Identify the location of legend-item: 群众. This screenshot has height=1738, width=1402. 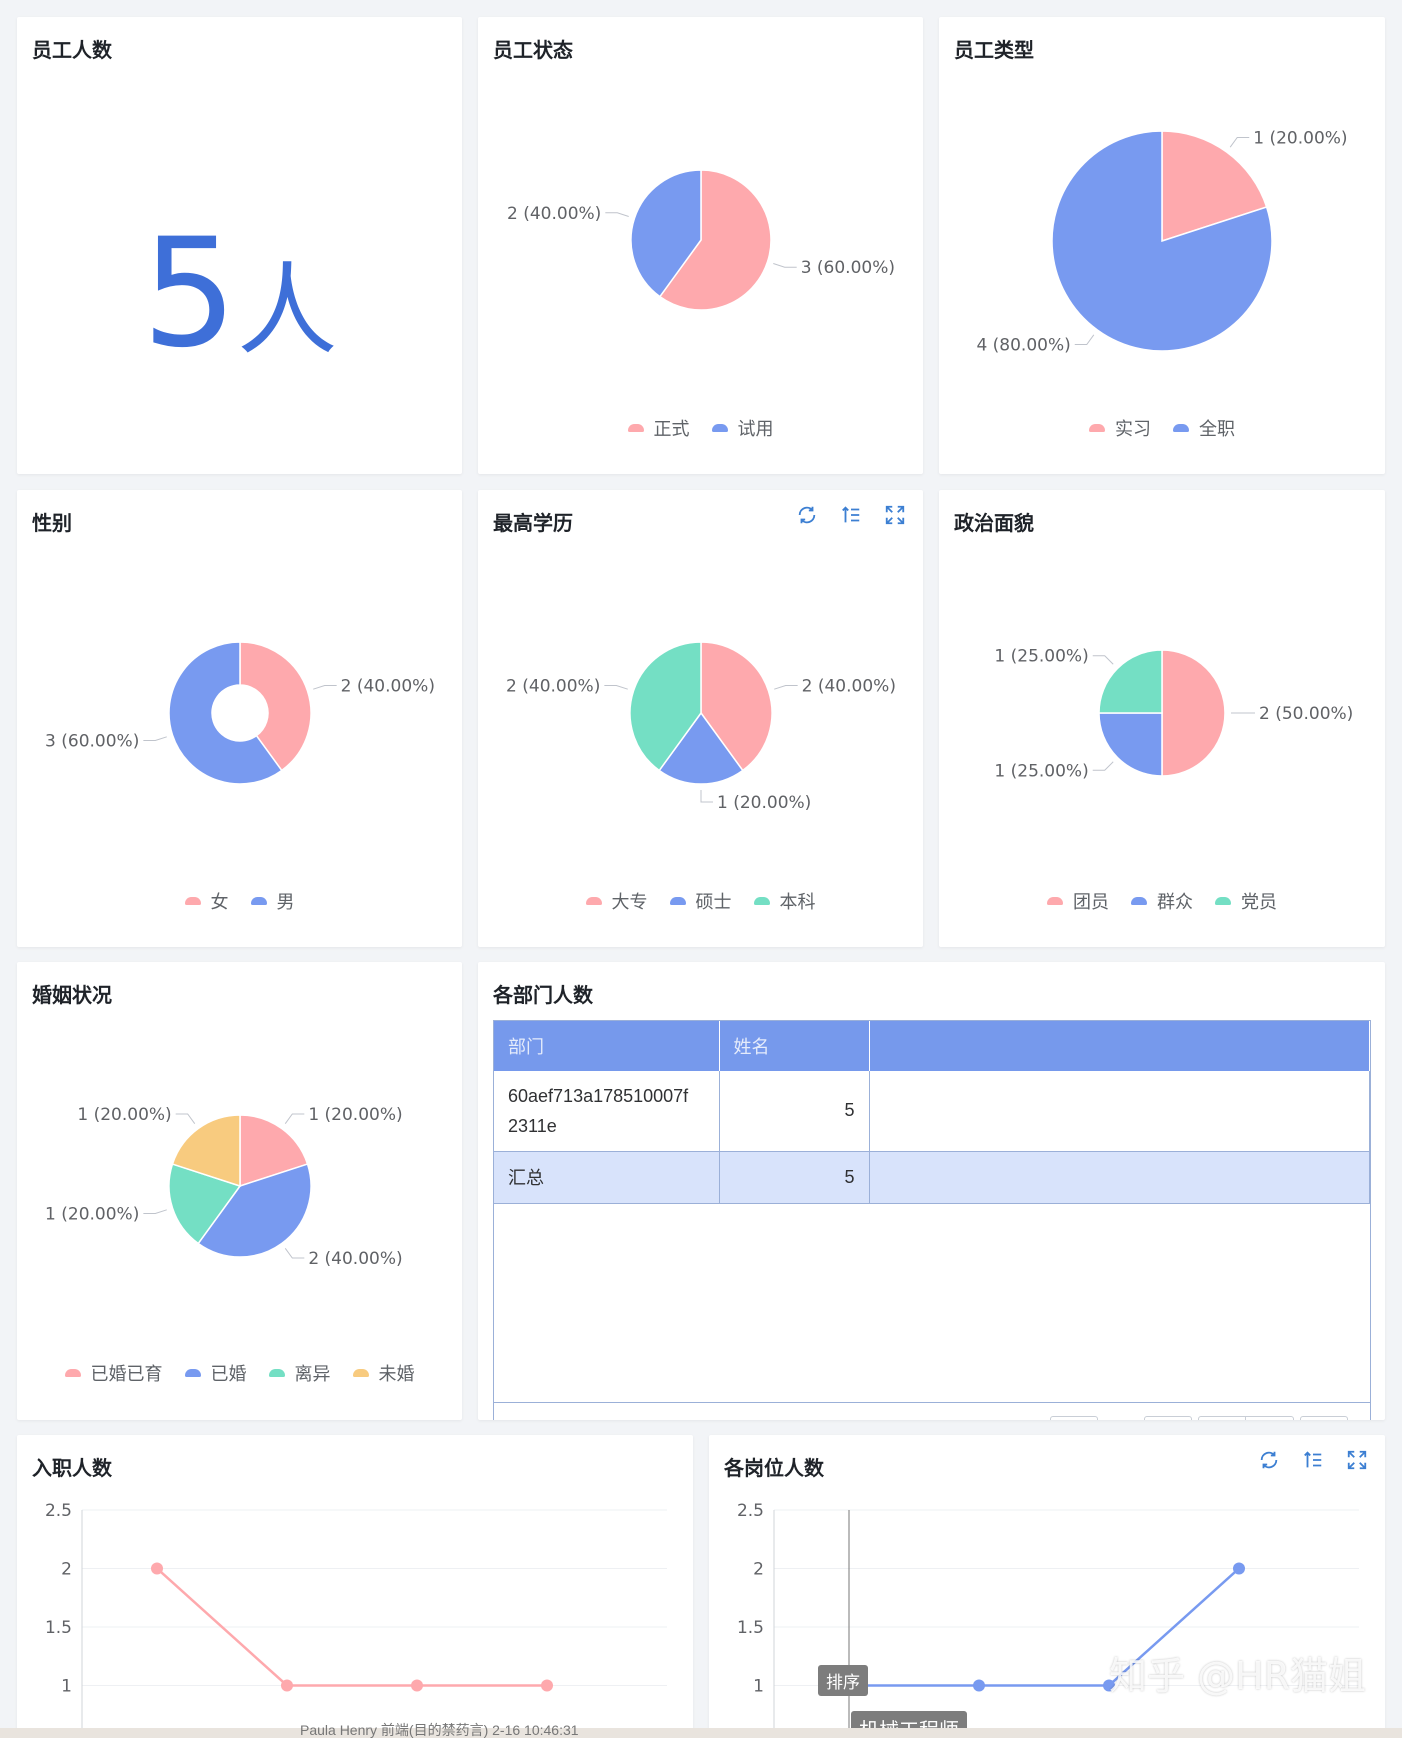
(1162, 901).